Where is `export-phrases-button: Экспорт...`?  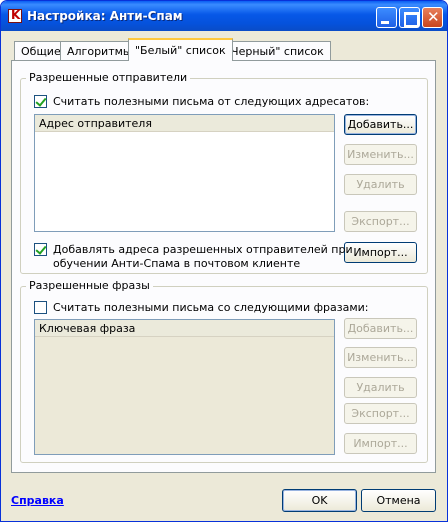
export-phrases-button: Экспорт... is located at coordinates (380, 413).